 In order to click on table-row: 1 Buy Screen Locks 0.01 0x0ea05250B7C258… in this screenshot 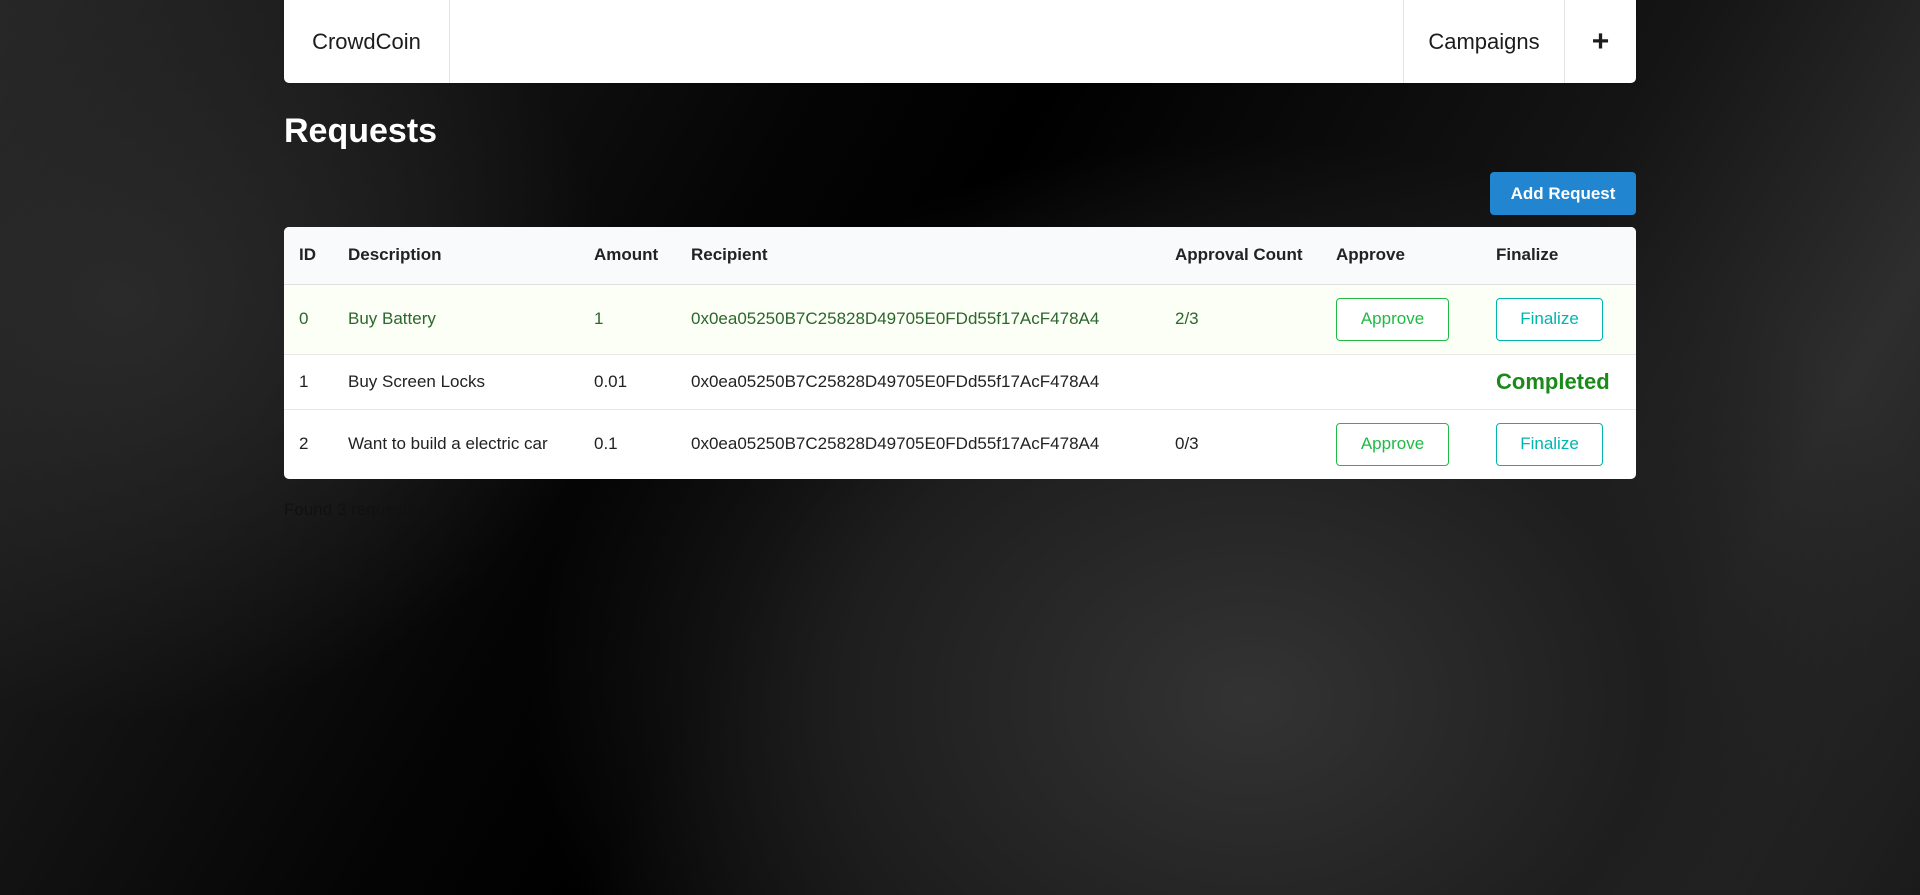, I will do `click(960, 382)`.